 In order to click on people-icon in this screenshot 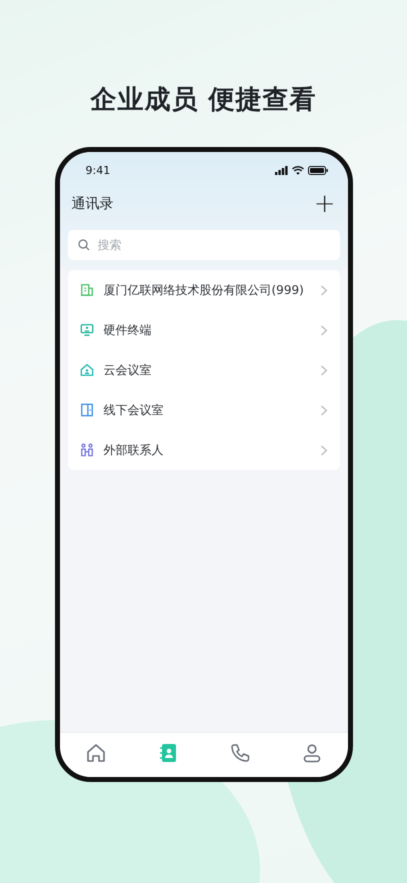, I will do `click(87, 450)`.